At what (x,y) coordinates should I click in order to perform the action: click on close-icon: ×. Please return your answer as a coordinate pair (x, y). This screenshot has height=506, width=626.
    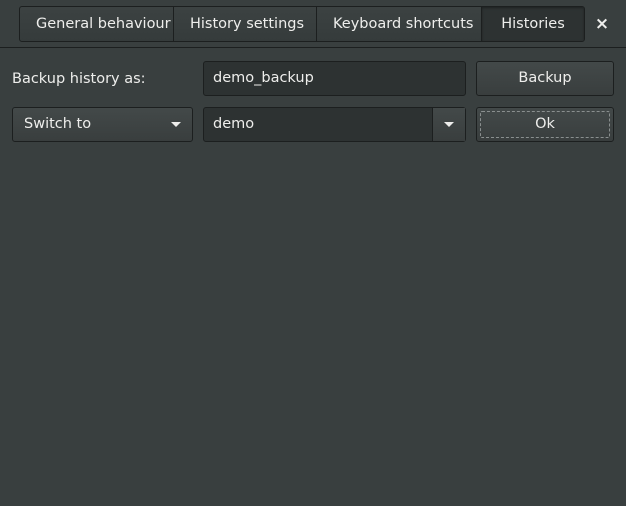
    Looking at the image, I should click on (602, 24).